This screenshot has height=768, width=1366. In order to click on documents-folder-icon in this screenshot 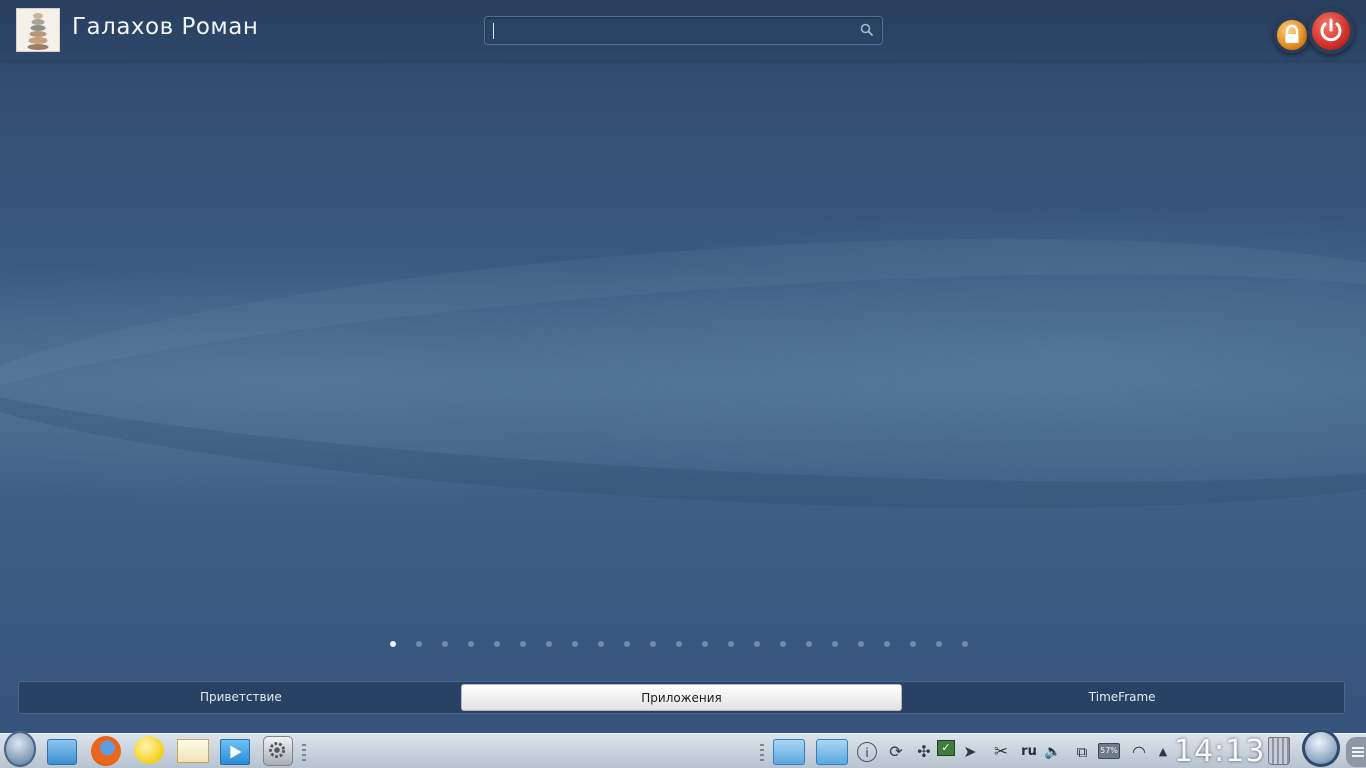, I will do `click(789, 752)`.